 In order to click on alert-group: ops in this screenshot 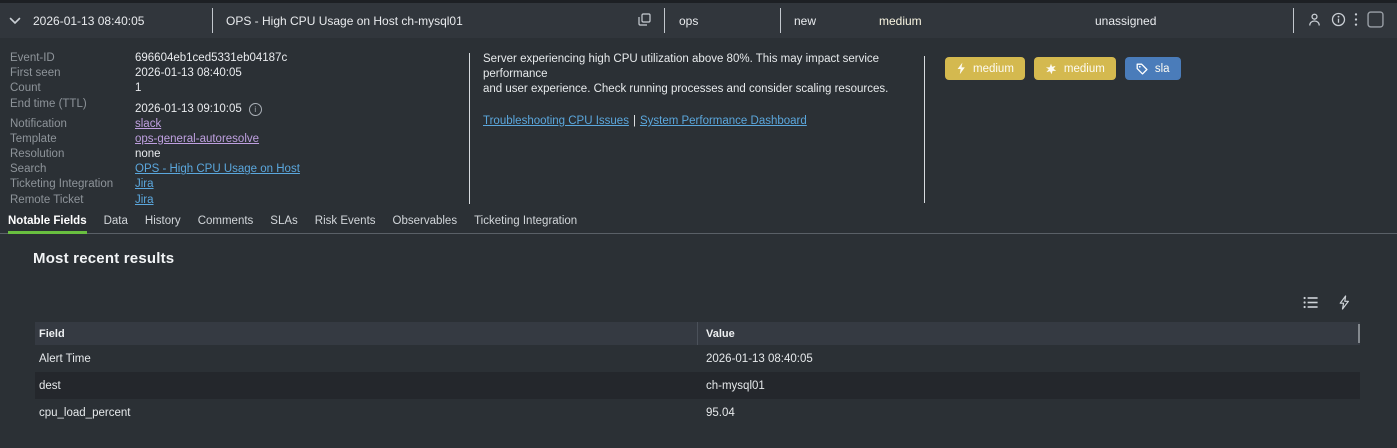, I will do `click(689, 20)`.